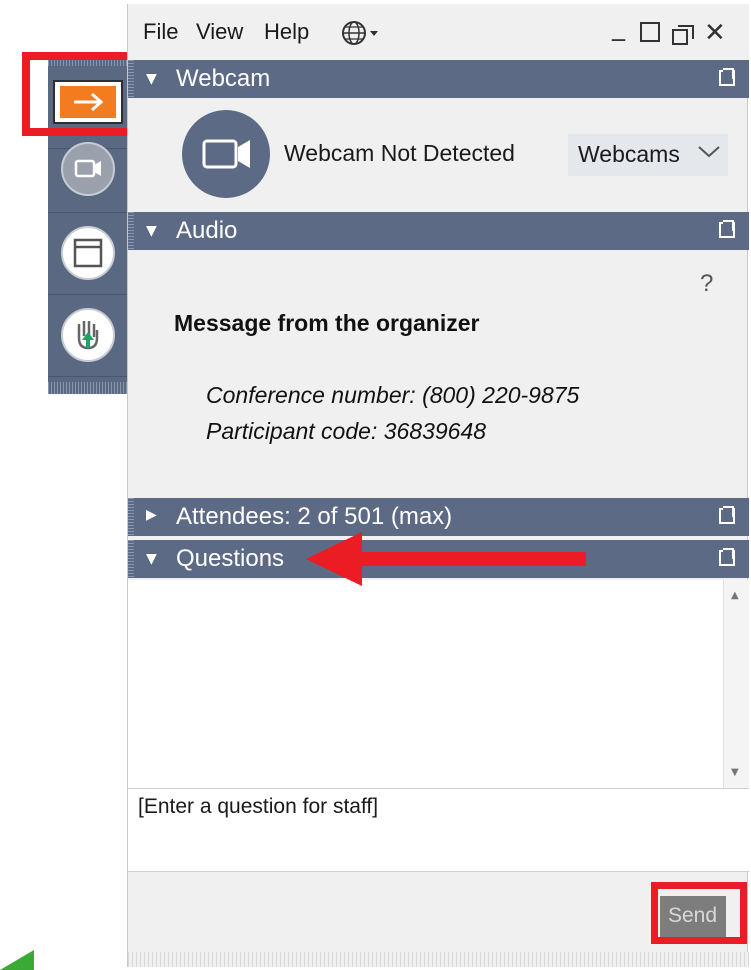  Describe the element at coordinates (399, 153) in the screenshot. I see `webcam-status-text: Webcam Not Detected` at that location.